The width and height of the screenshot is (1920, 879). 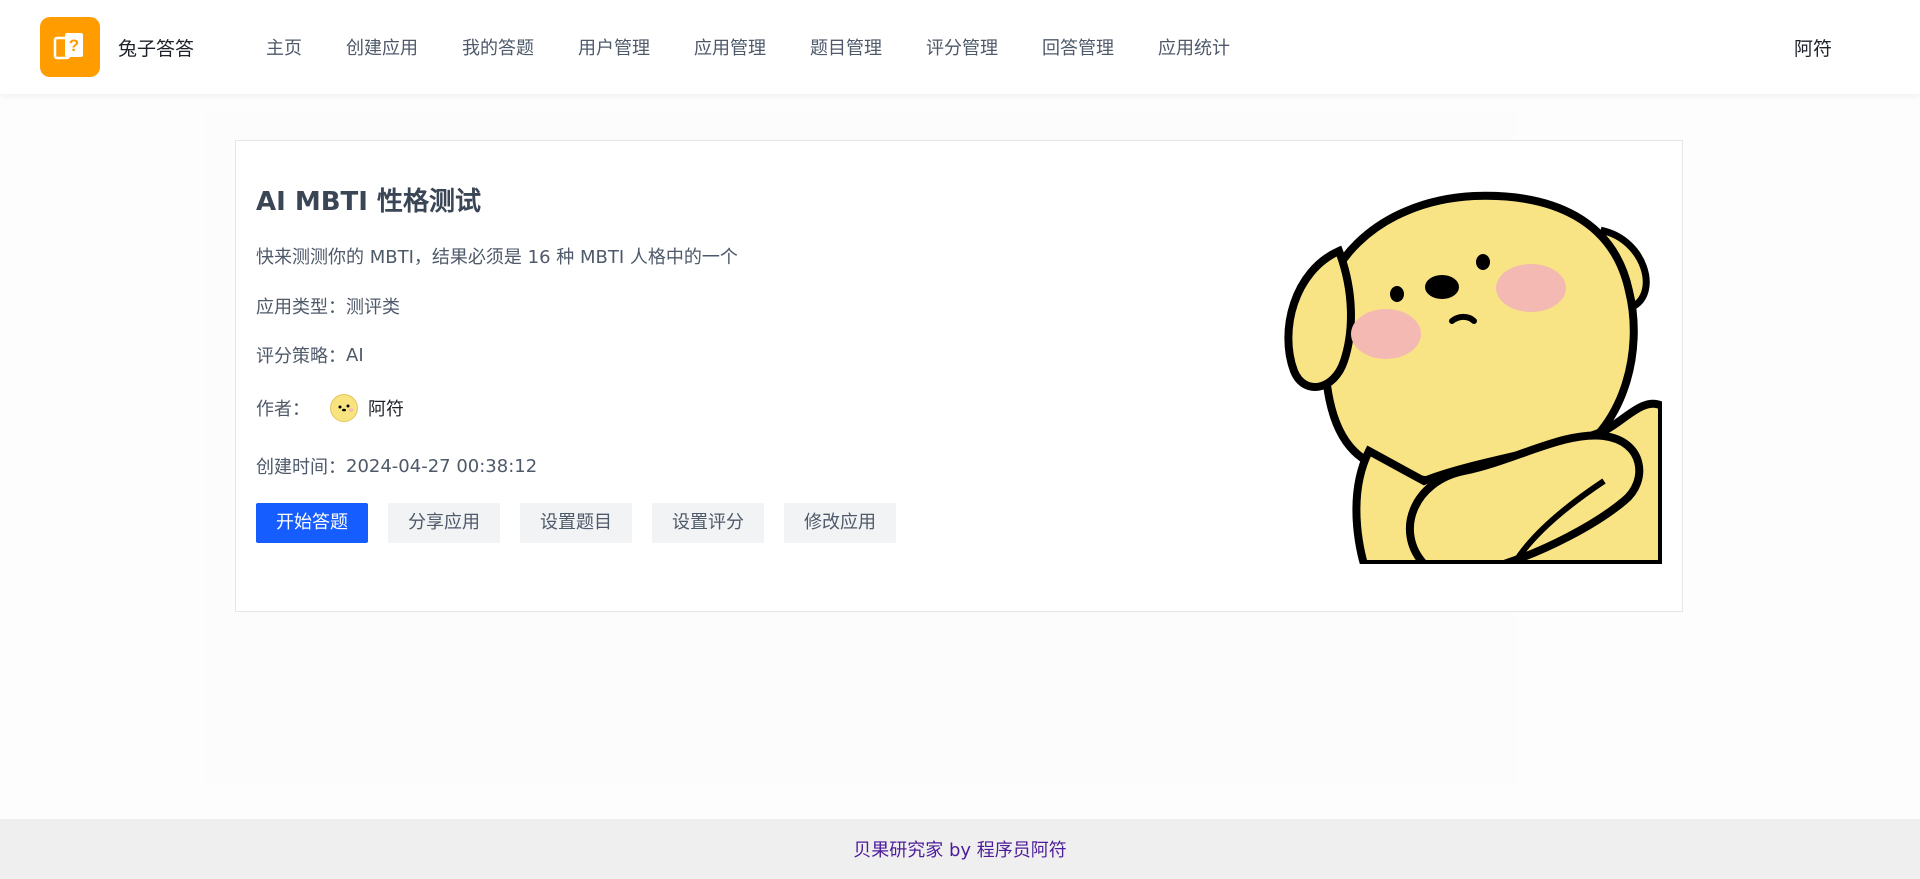 I want to click on scoring-strategy-label: 评分策略：, so click(x=301, y=356).